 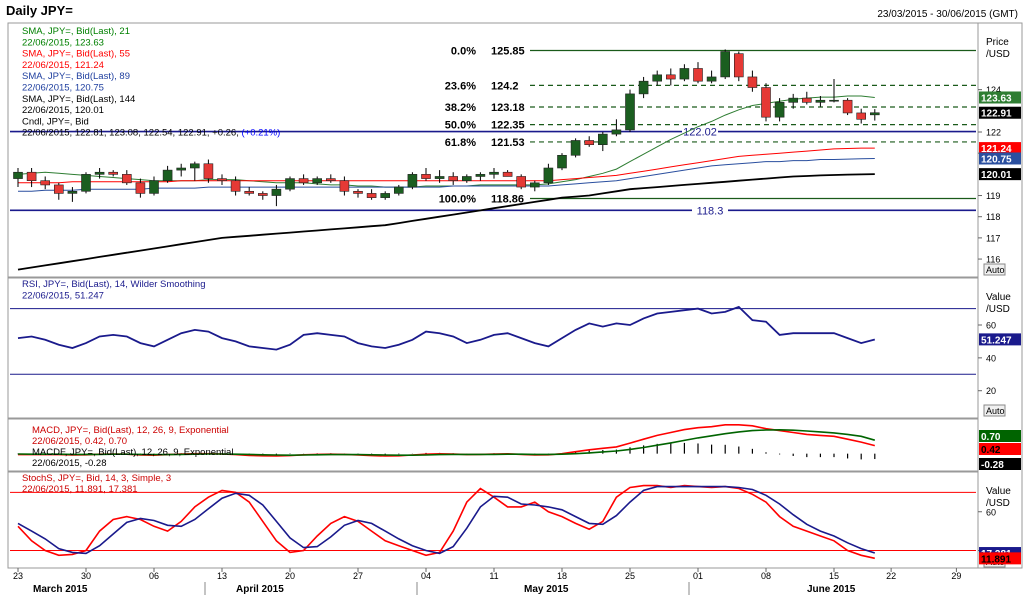 I want to click on rsi-tick-label: 60, so click(x=991, y=326).